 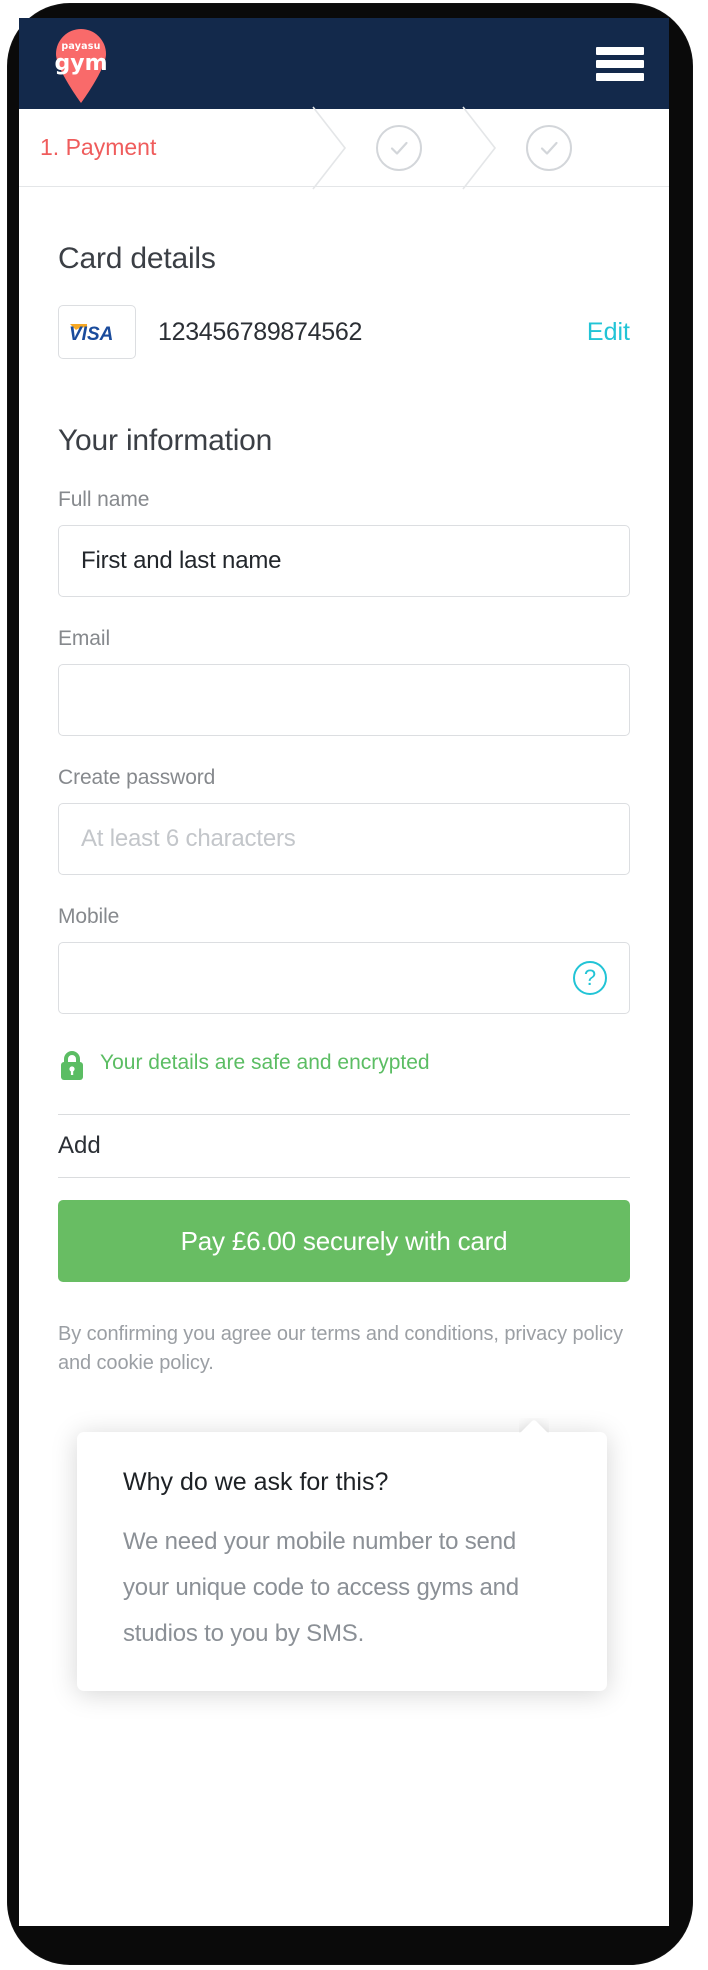 What do you see at coordinates (344, 700) in the screenshot?
I see `email-input` at bounding box center [344, 700].